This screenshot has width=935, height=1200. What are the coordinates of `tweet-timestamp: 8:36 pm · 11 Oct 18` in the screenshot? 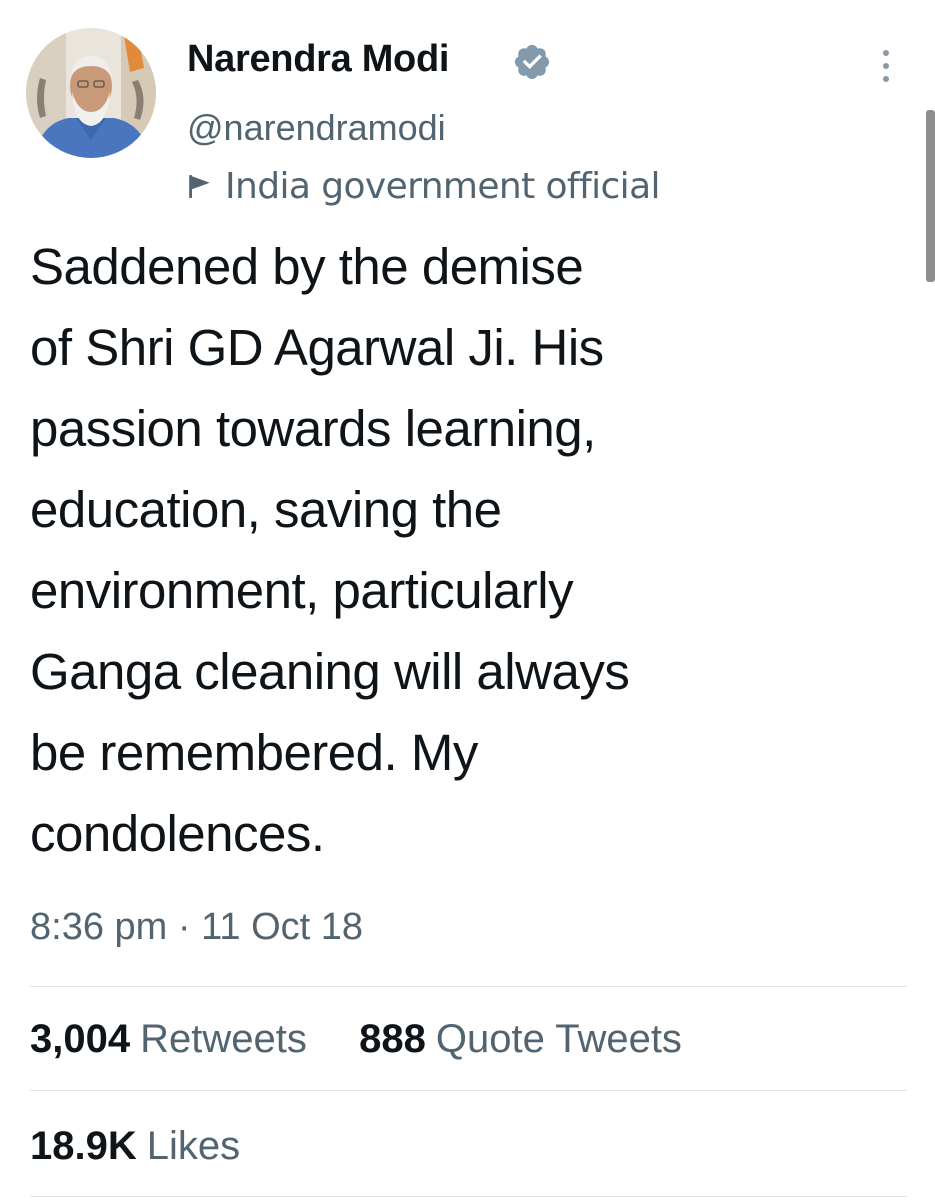 It's located at (196, 927).